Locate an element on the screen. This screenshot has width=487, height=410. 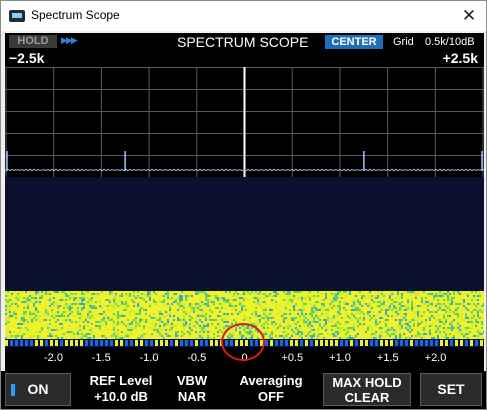
max-hold-clear-button: MAX HOLD CLEAR is located at coordinates (367, 389).